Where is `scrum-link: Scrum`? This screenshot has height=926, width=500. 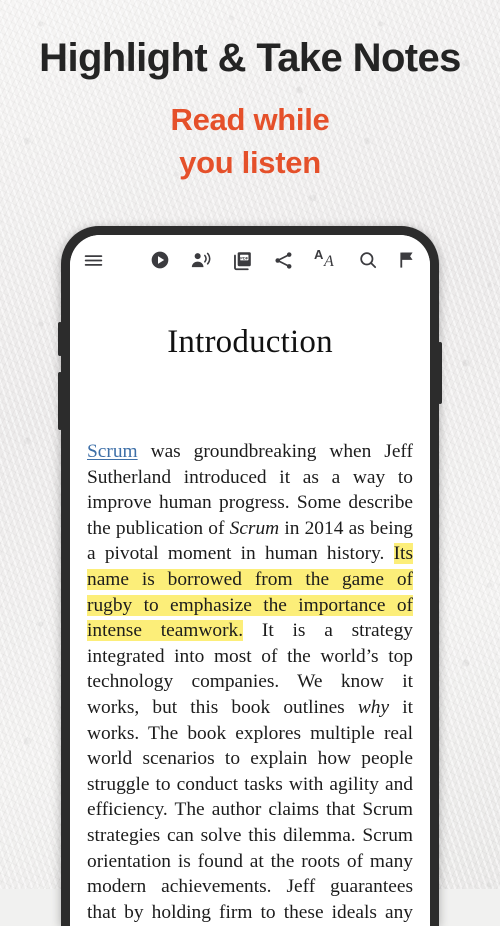
scrum-link: Scrum is located at coordinates (112, 451).